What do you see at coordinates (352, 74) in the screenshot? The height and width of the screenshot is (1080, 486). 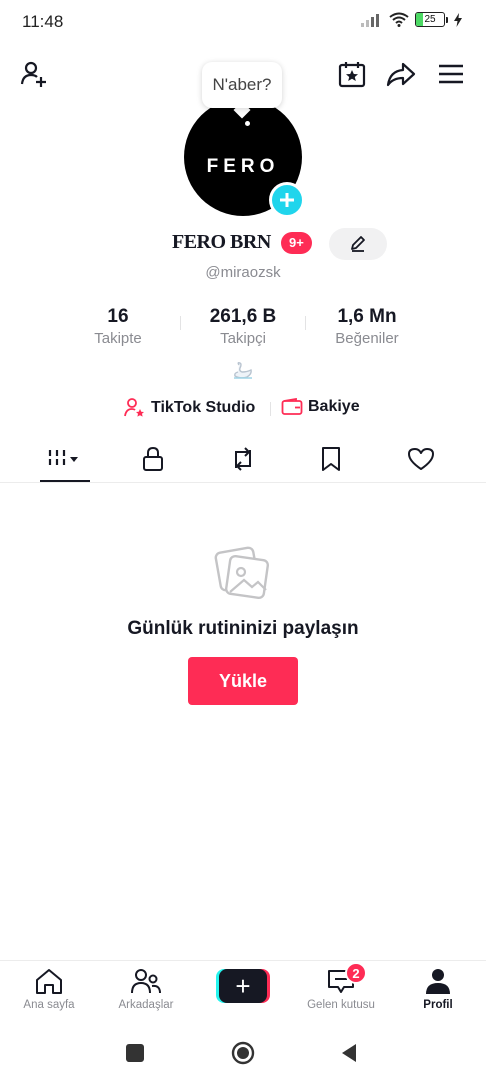 I see `calendar-star-icon` at bounding box center [352, 74].